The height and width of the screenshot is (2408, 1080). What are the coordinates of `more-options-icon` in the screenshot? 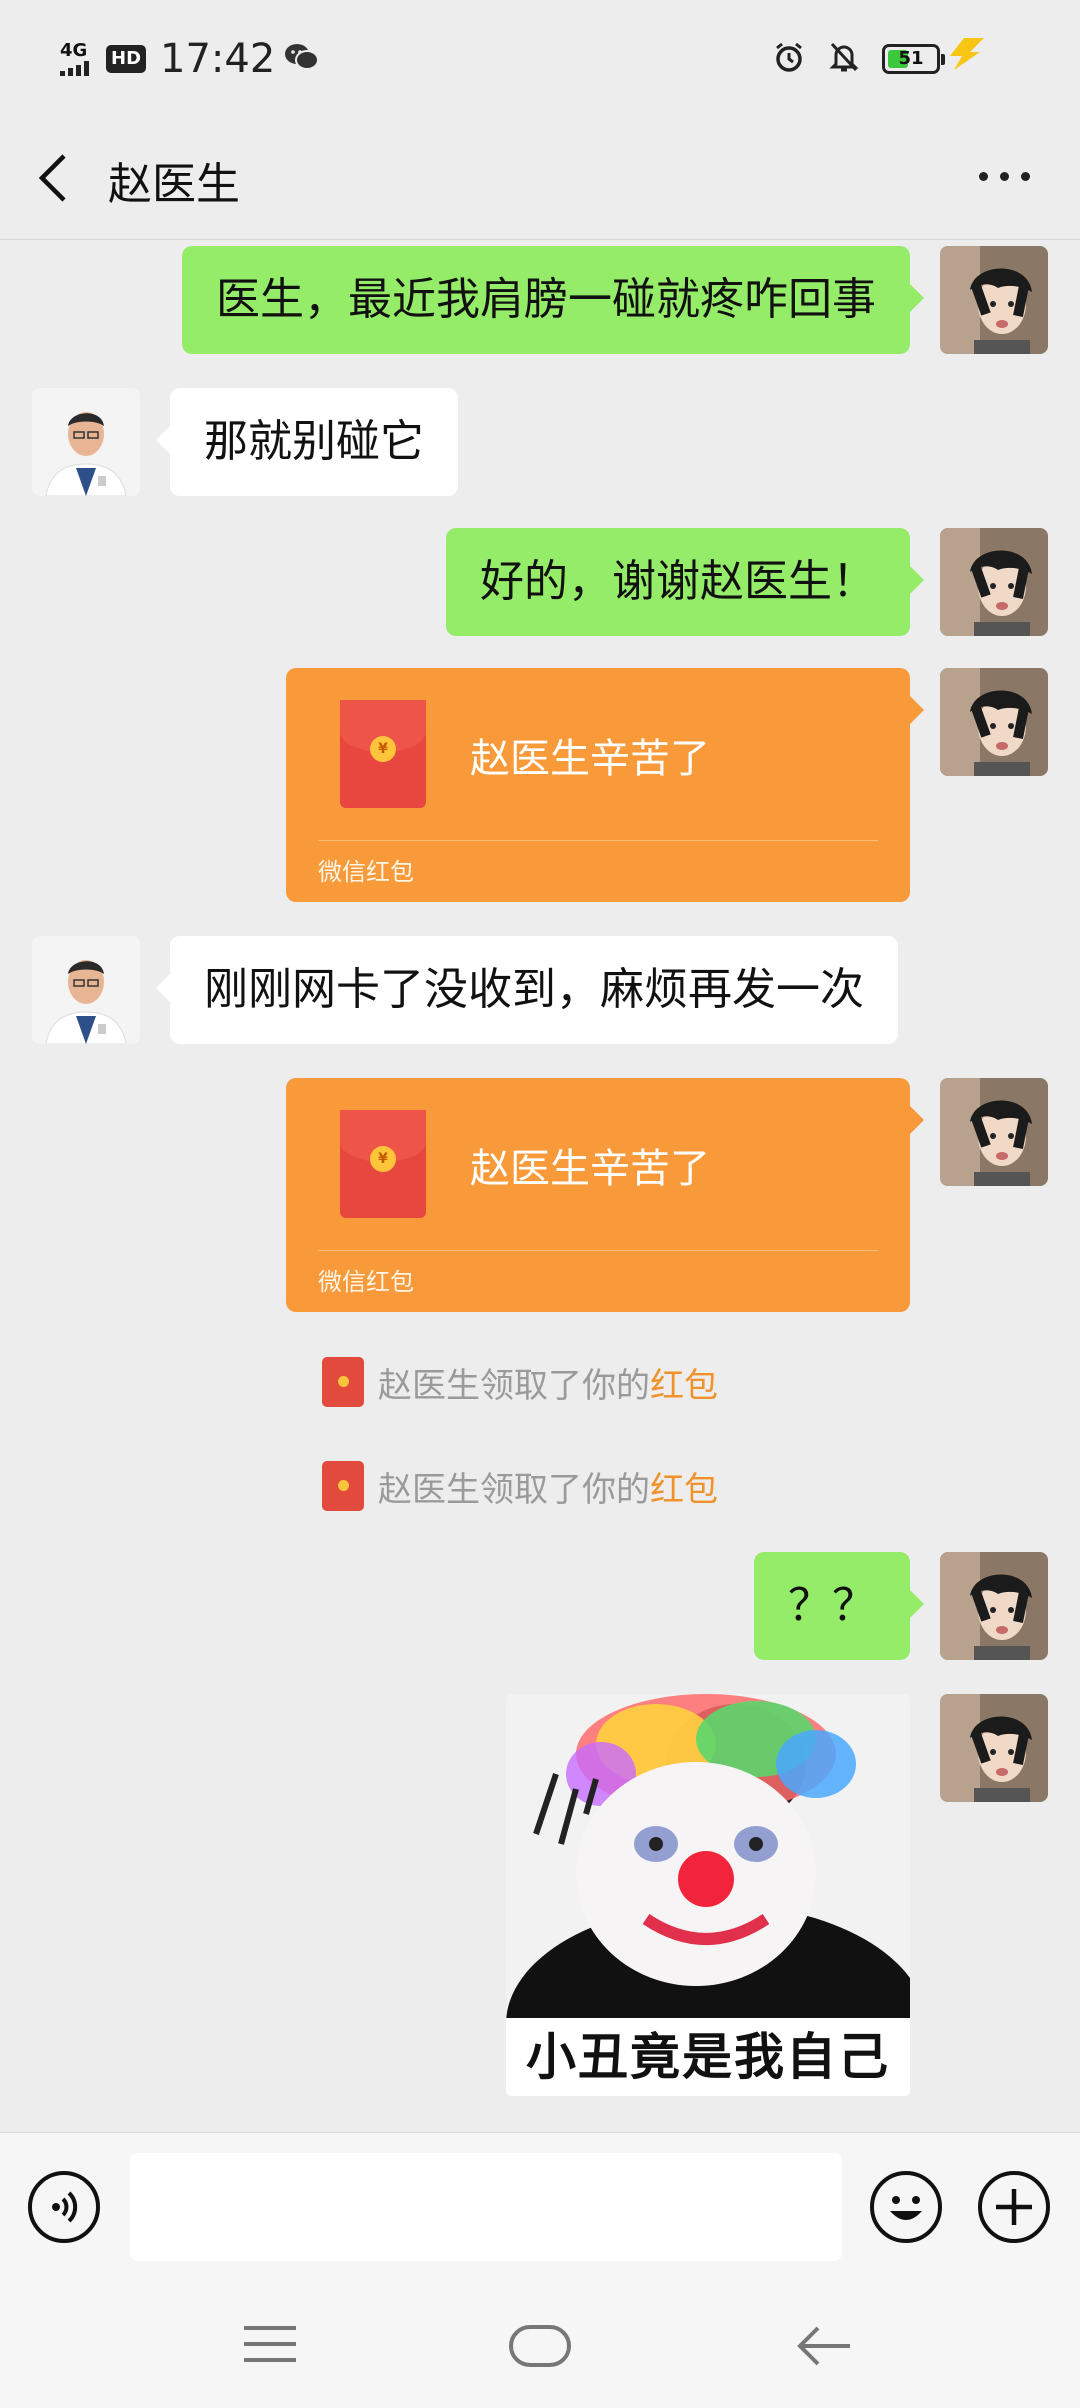 It's located at (1004, 176).